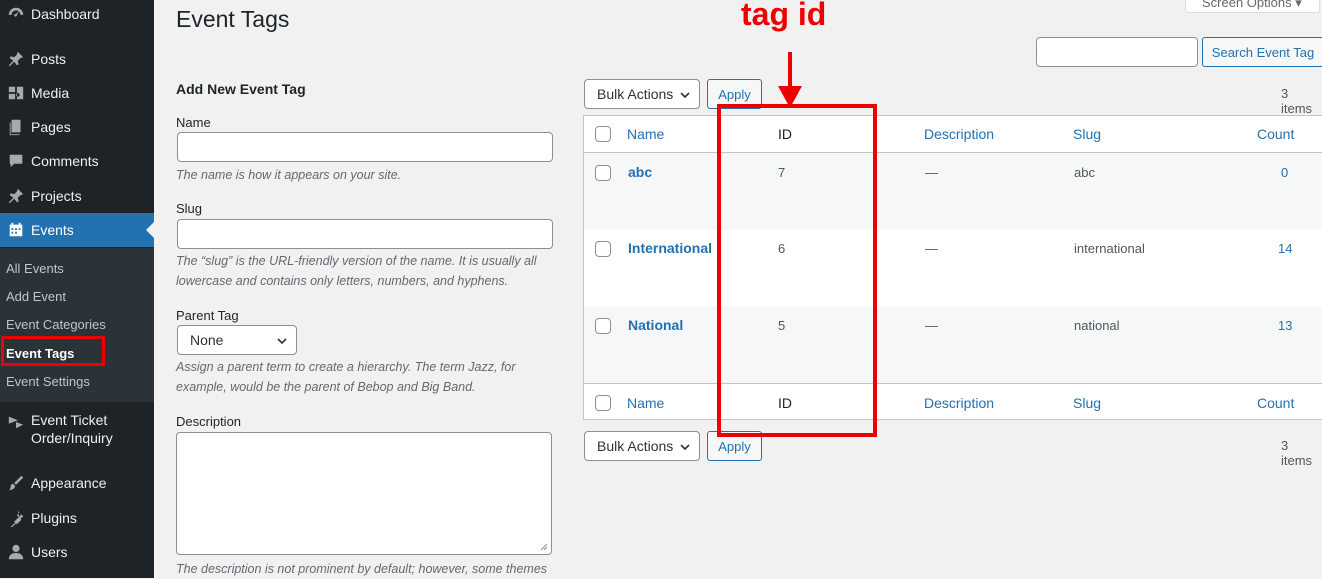 The width and height of the screenshot is (1322, 579). Describe the element at coordinates (1117, 52) in the screenshot. I see `search-input` at that location.